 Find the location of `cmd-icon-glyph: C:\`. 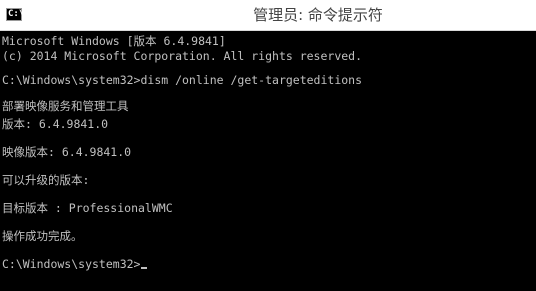

cmd-icon-glyph: C:\ is located at coordinates (16, 14).